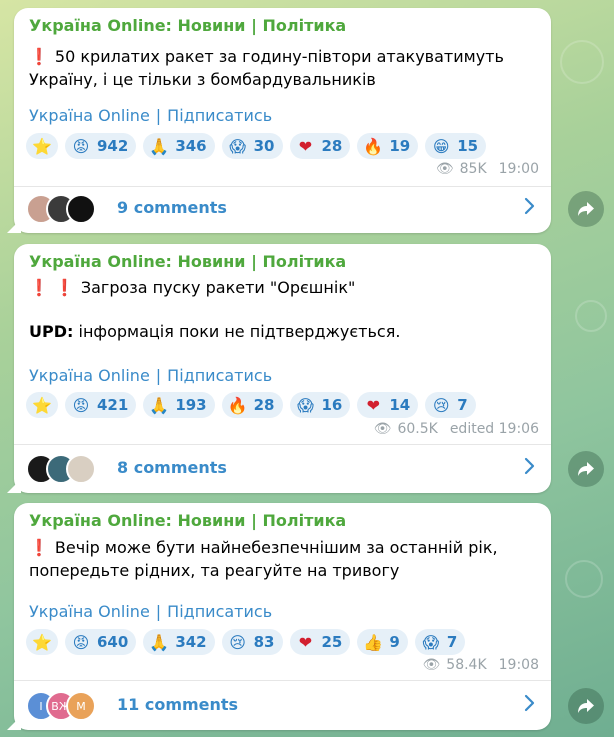 This screenshot has height=737, width=614. Describe the element at coordinates (215, 331) in the screenshot. I see `post-update: UPD: інформація поки не підтверджується.` at that location.